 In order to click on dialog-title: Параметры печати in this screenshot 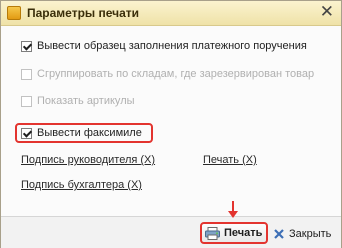, I will do `click(83, 13)`.